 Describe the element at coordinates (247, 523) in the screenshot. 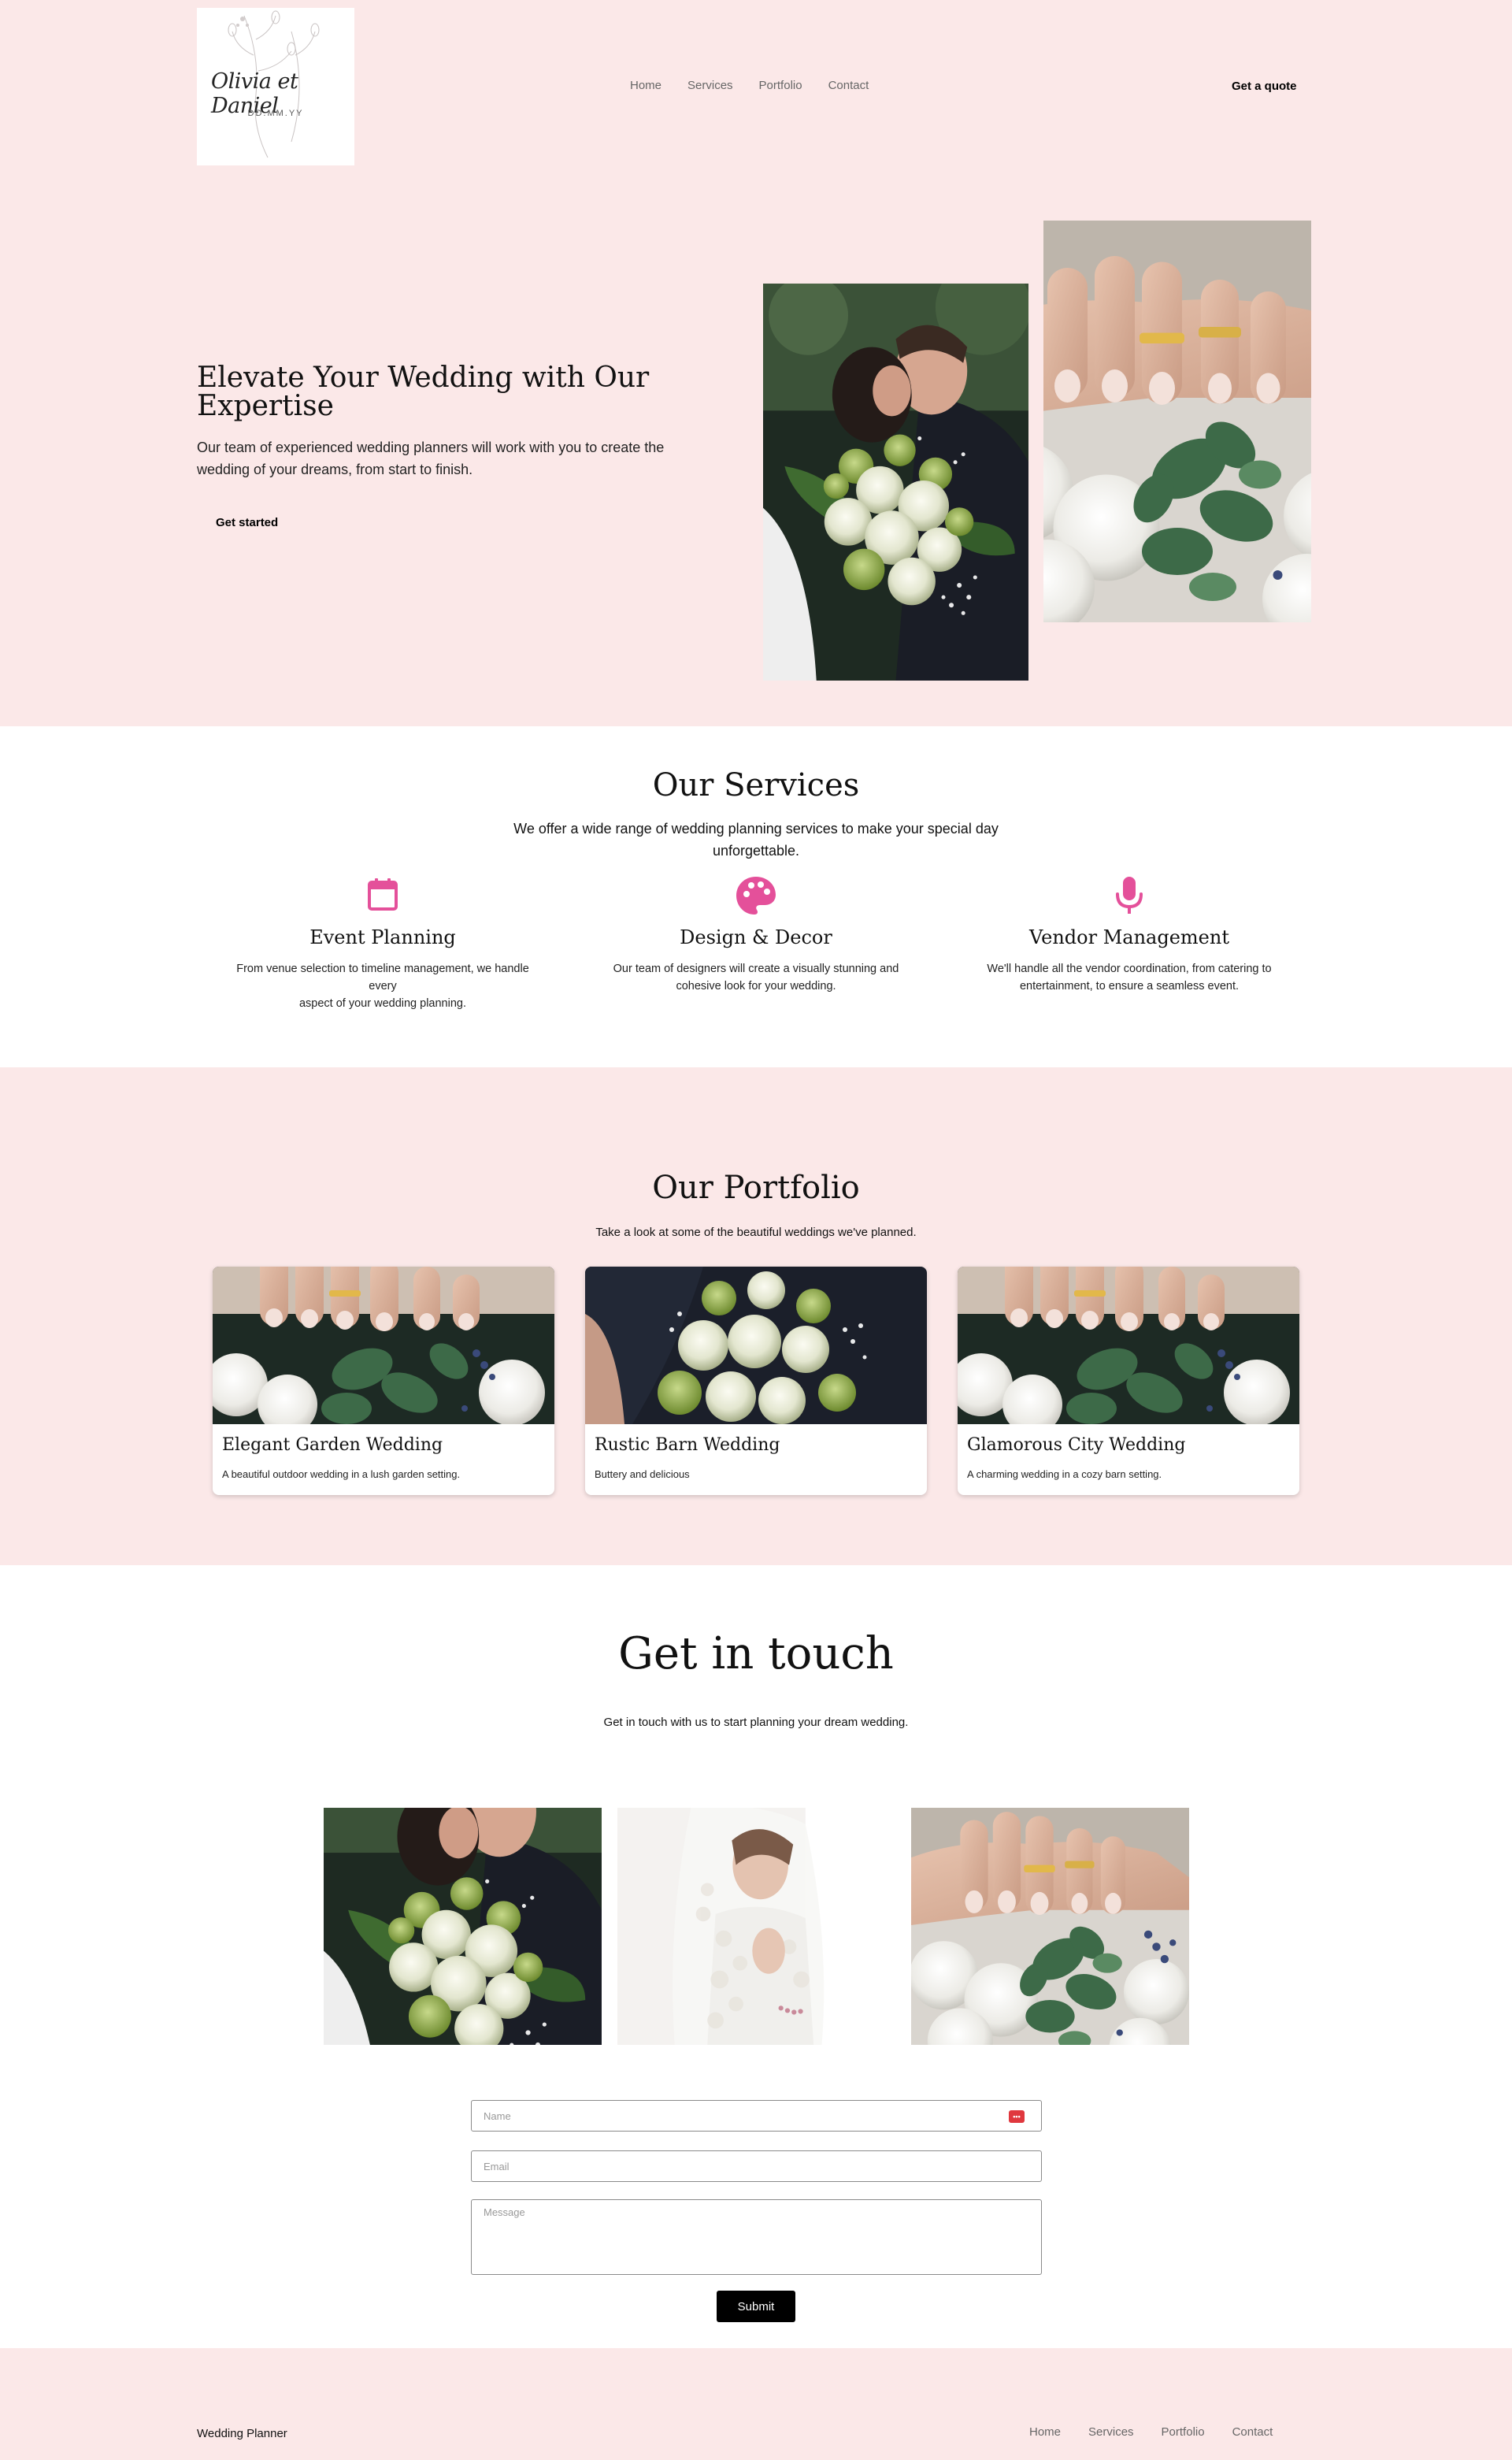

I see `get-started-button: Get started` at that location.